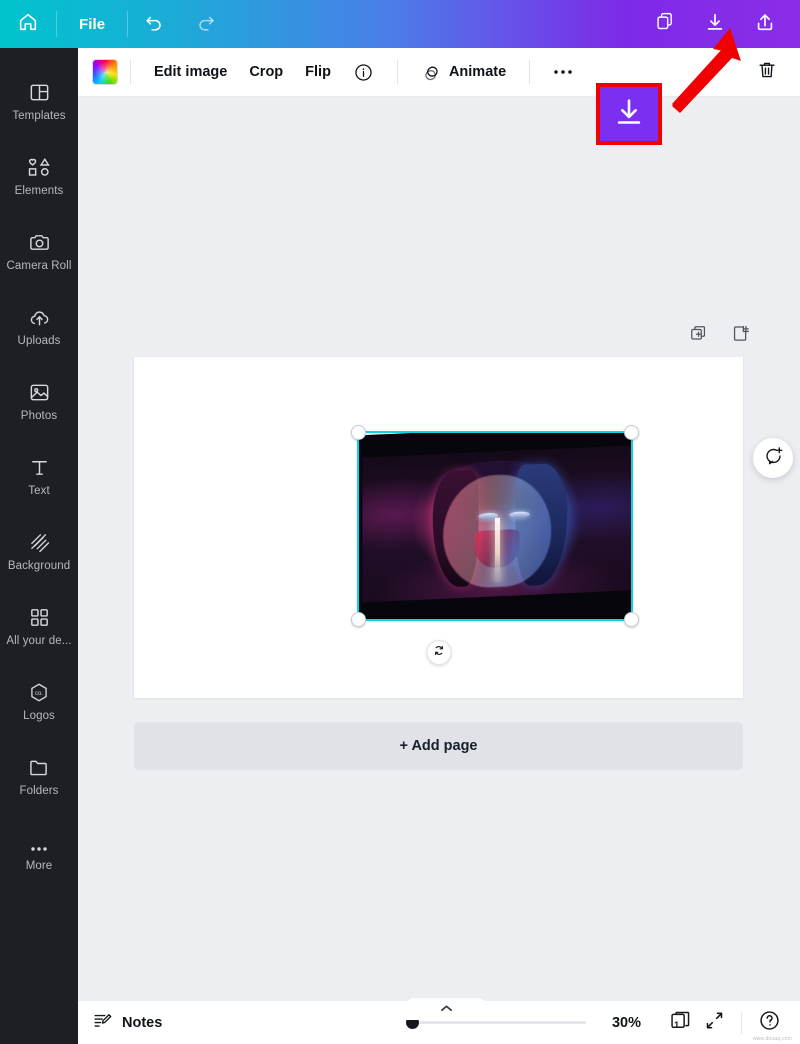 This screenshot has width=800, height=1044. I want to click on page-count-button: 1, so click(680, 1023).